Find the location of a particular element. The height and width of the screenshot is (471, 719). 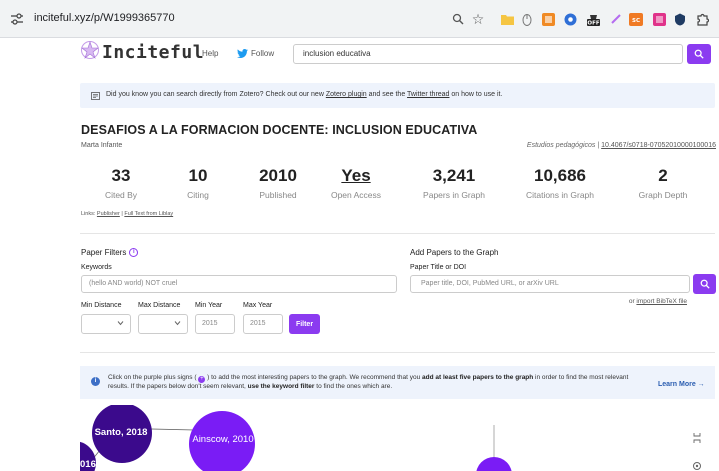

min-distance-label: Min Distance is located at coordinates (101, 305).